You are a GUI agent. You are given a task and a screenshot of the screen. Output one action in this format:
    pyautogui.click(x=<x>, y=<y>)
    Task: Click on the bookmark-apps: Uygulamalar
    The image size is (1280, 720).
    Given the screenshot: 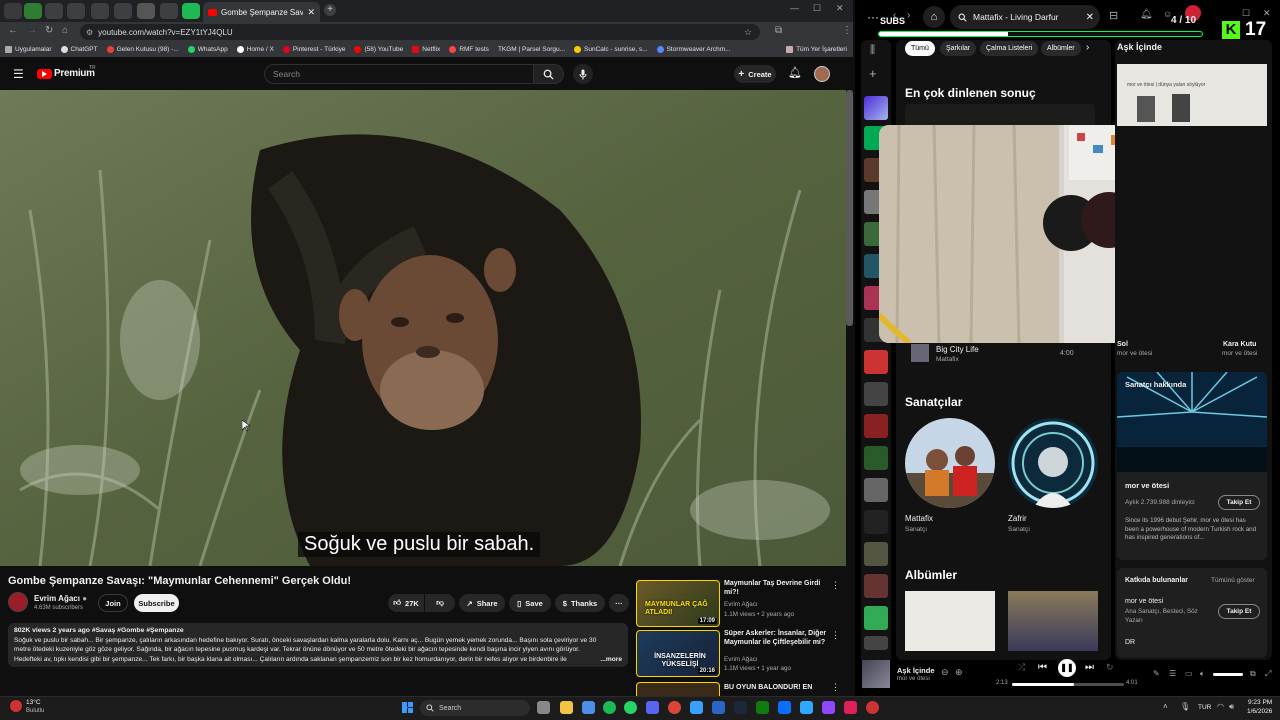 What is the action you would take?
    pyautogui.click(x=28, y=49)
    